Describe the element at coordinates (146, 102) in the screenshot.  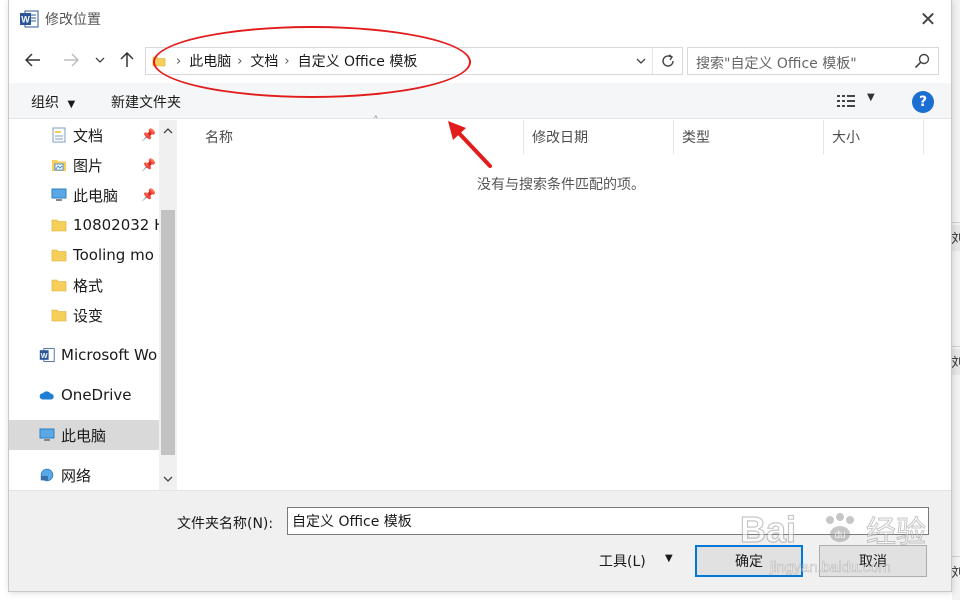
I see `new-folder-button: 新建文件夹` at that location.